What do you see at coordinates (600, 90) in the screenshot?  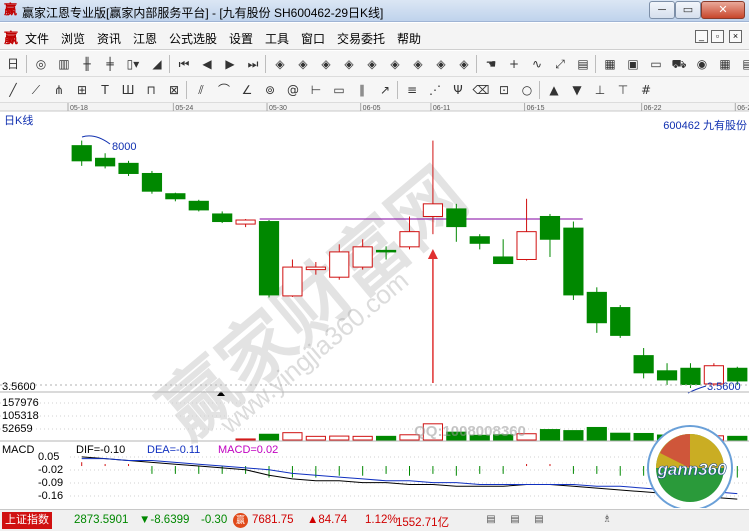 I see `price-ruler-icon: ⊥` at bounding box center [600, 90].